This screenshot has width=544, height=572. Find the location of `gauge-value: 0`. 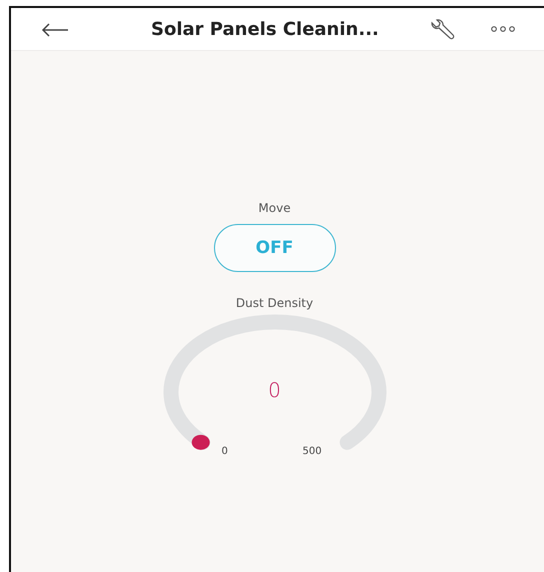

gauge-value: 0 is located at coordinates (274, 390).